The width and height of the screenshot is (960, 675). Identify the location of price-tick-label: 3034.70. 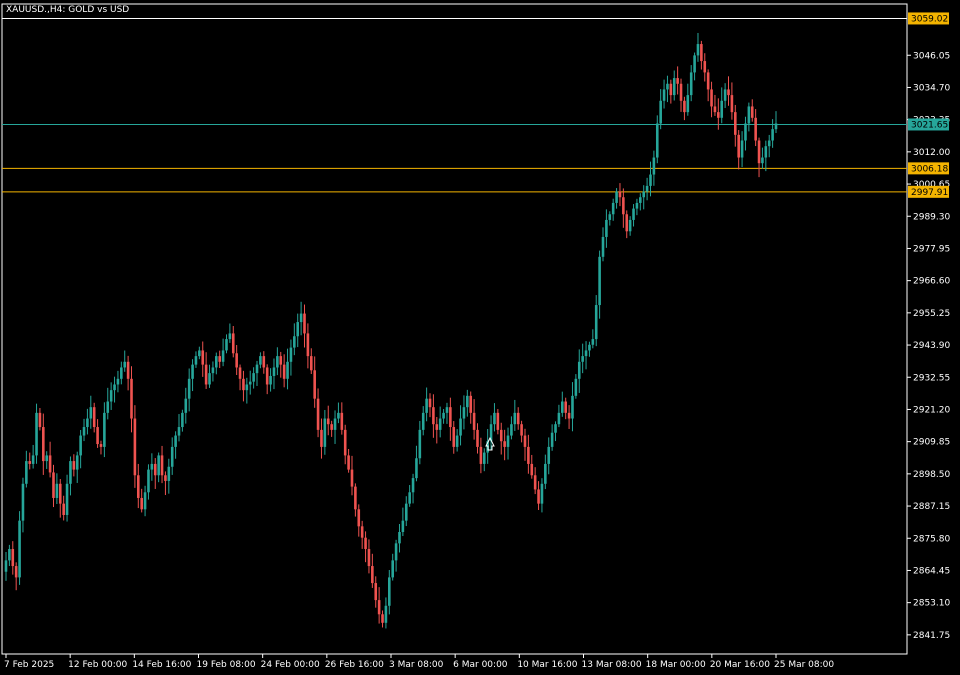
(931, 88).